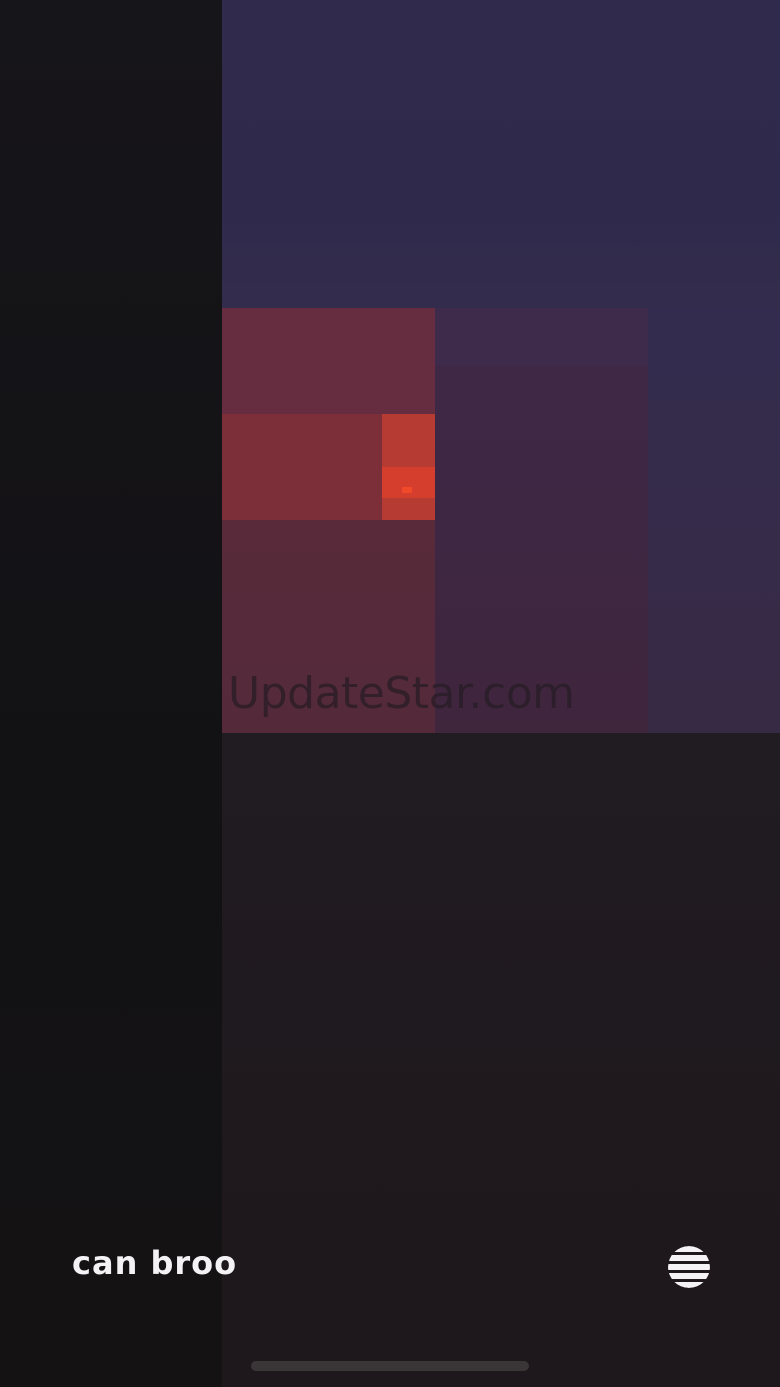  Describe the element at coordinates (390, 1366) in the screenshot. I see `home-indicator` at that location.